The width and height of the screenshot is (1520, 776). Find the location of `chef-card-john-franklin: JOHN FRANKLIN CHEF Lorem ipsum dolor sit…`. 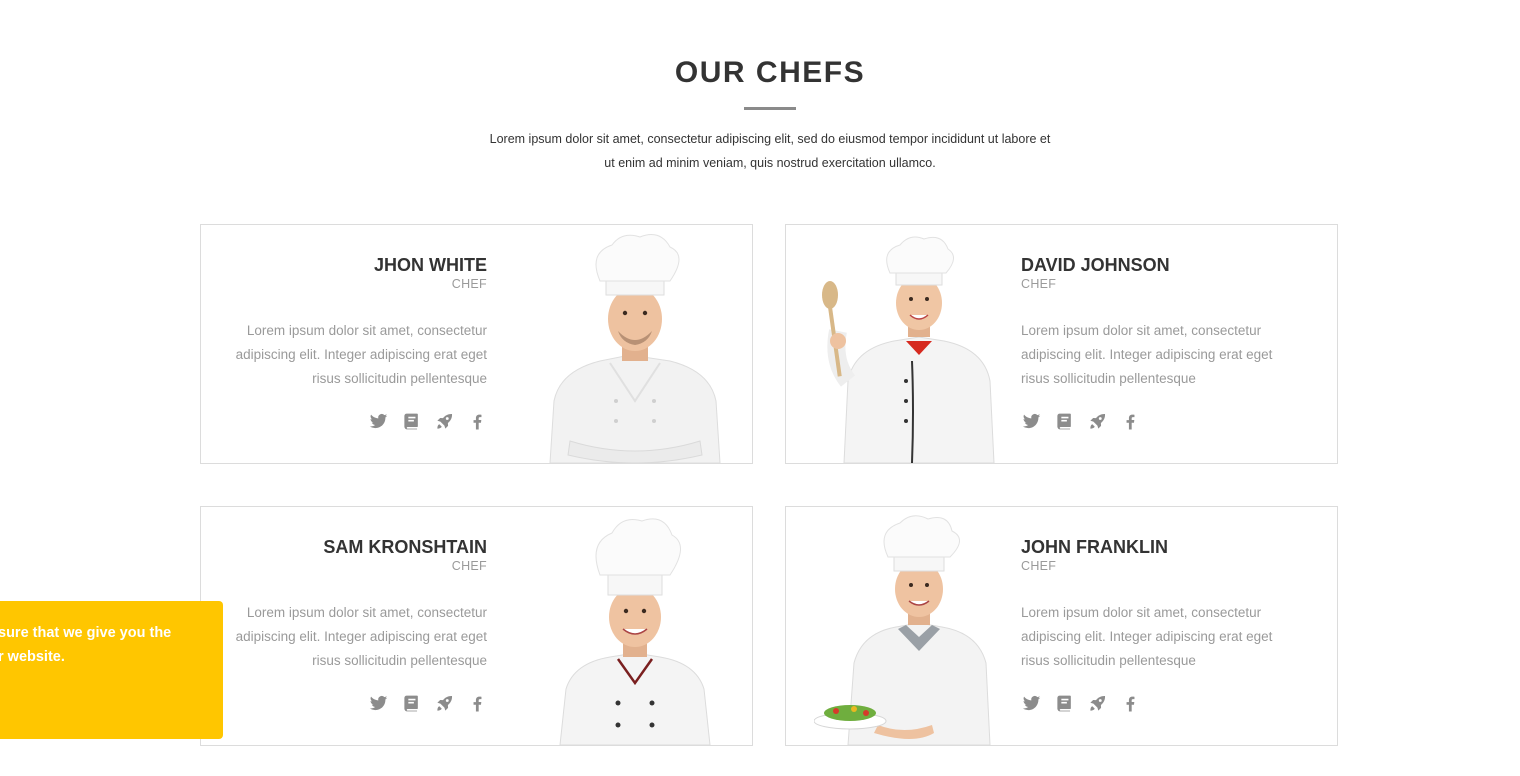

chef-card-john-franklin: JOHN FRANKLIN CHEF Lorem ipsum dolor sit… is located at coordinates (1061, 626).